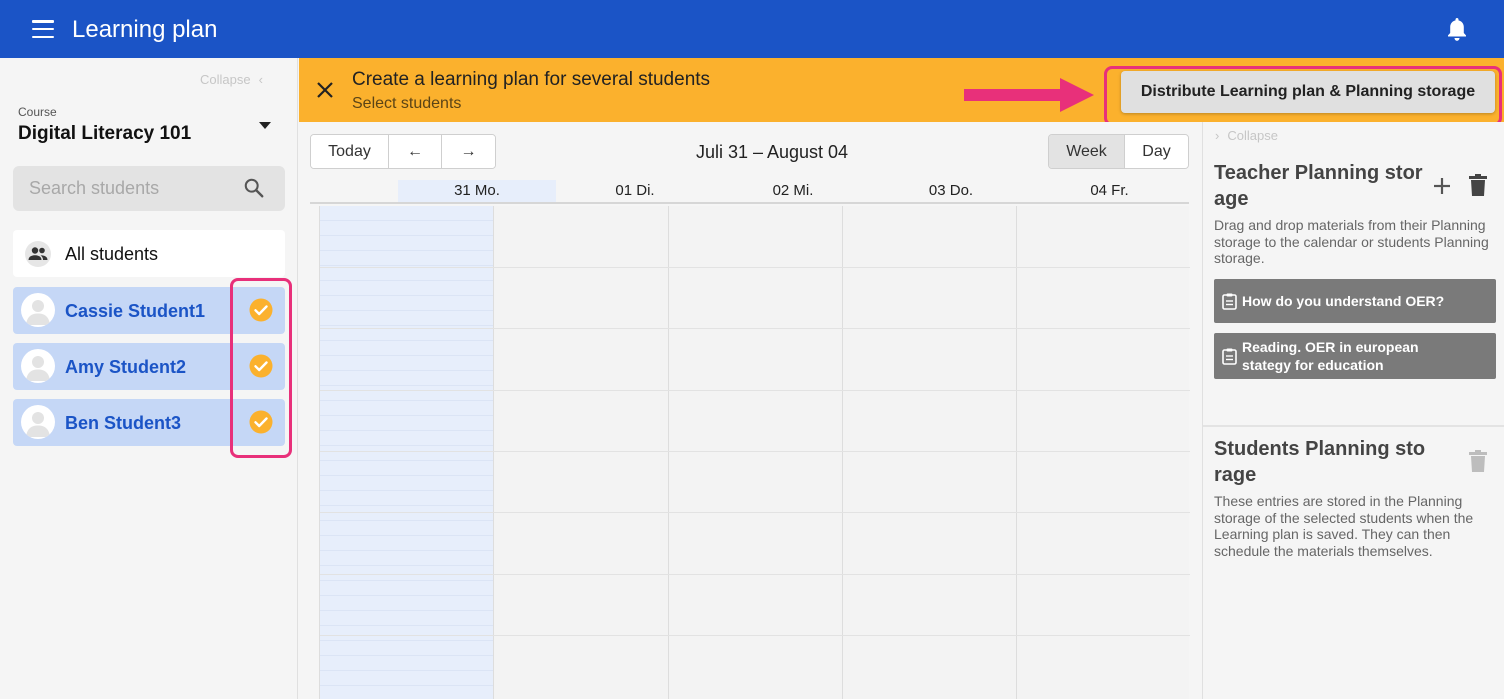  I want to click on teacher-storage-title: Teacher Planning storage, so click(1318, 186).